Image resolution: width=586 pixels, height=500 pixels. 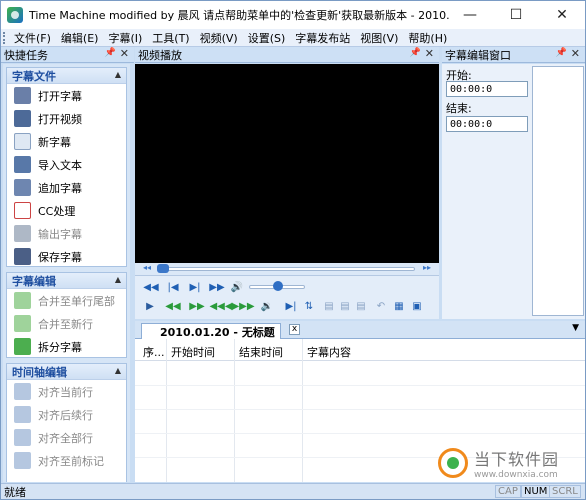 I want to click on menu-help: 帮助(H), so click(x=427, y=38).